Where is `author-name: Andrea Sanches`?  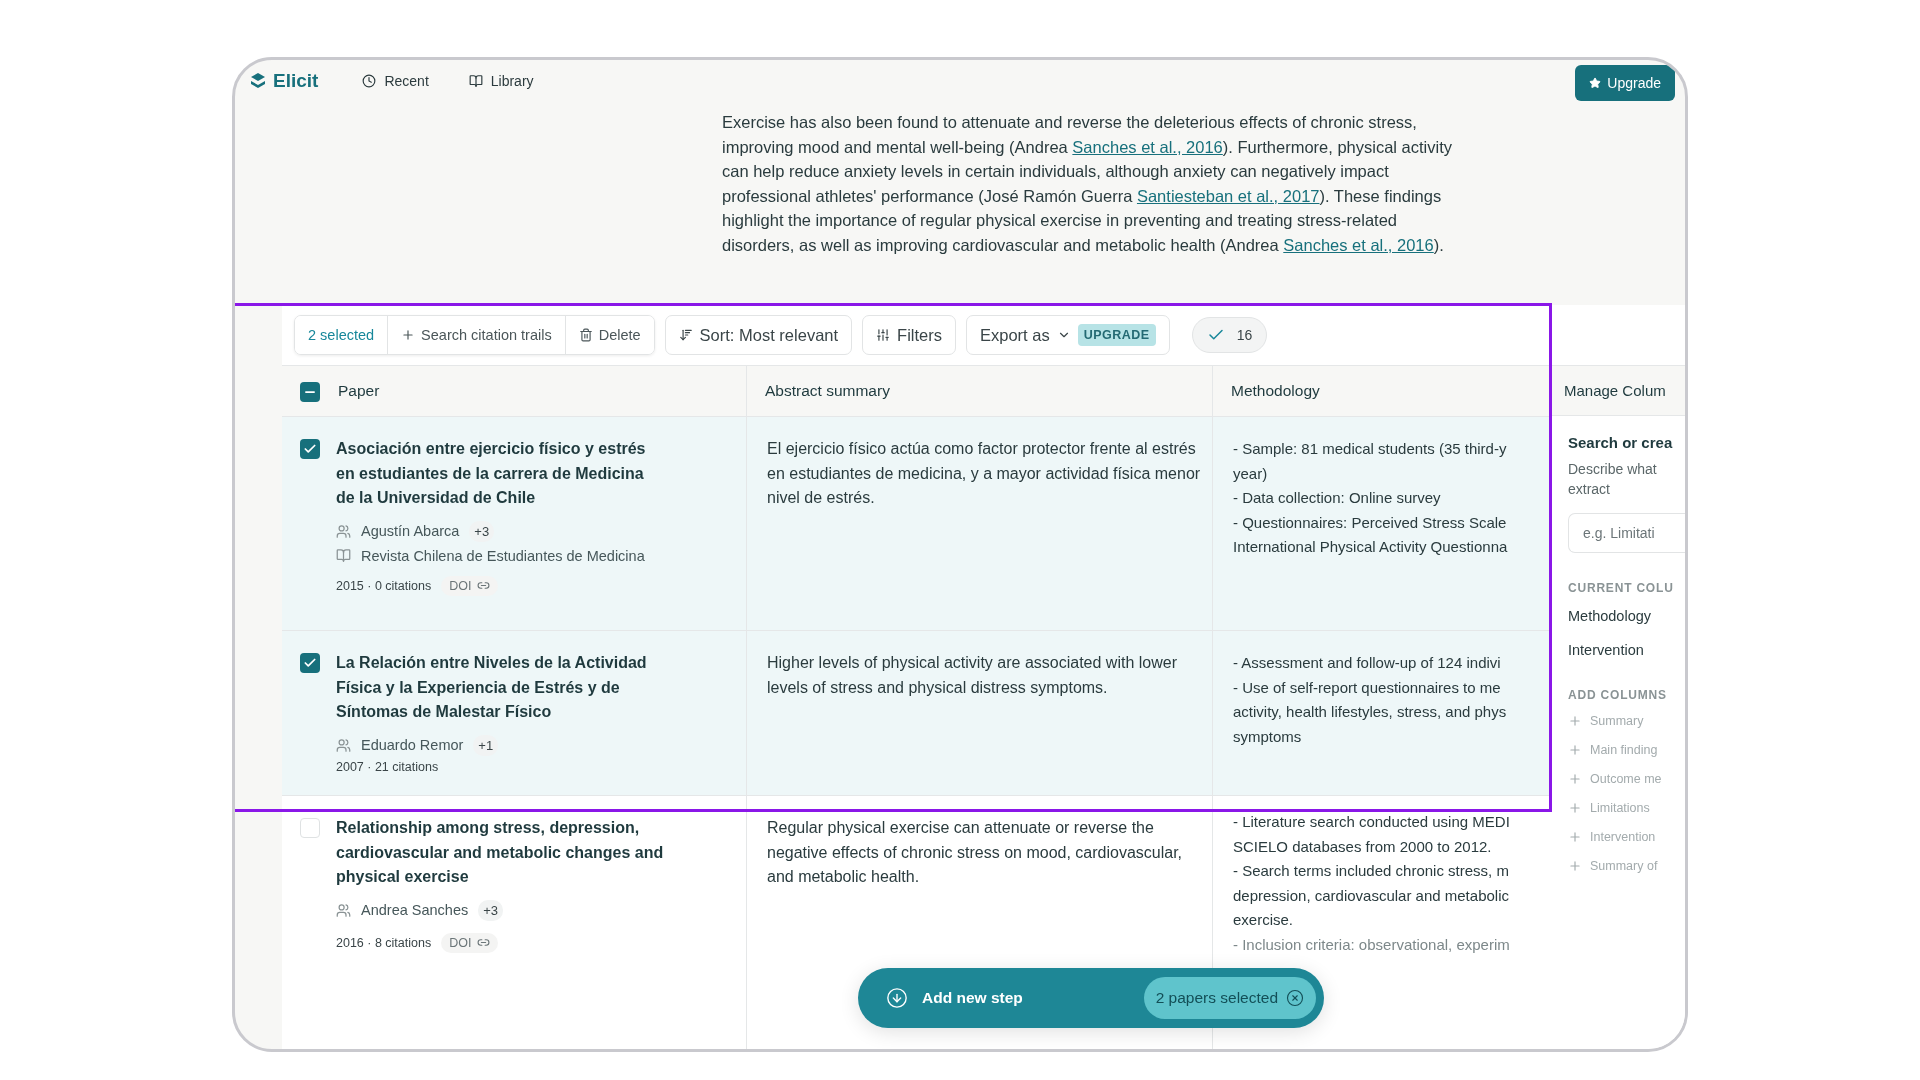 author-name: Andrea Sanches is located at coordinates (415, 910).